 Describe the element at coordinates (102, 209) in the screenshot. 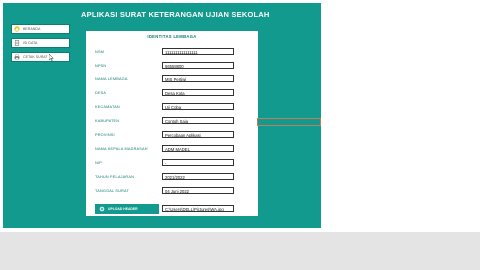

I see `gear-icon` at that location.